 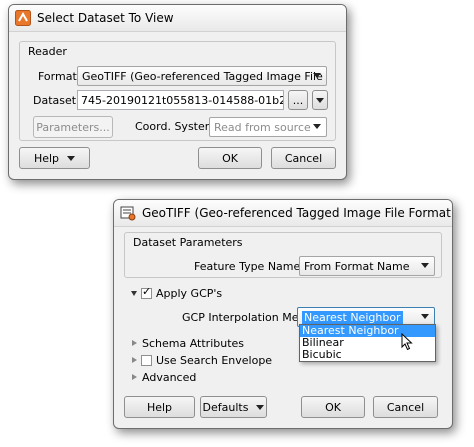 What do you see at coordinates (128, 213) in the screenshot?
I see `parameters-icon` at bounding box center [128, 213].